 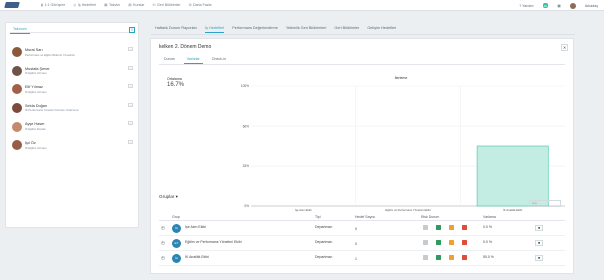 I want to click on table-row: ▸ İA İK Analitik Ekibi Departman 1 50.0 % ■, so click(x=362, y=259).